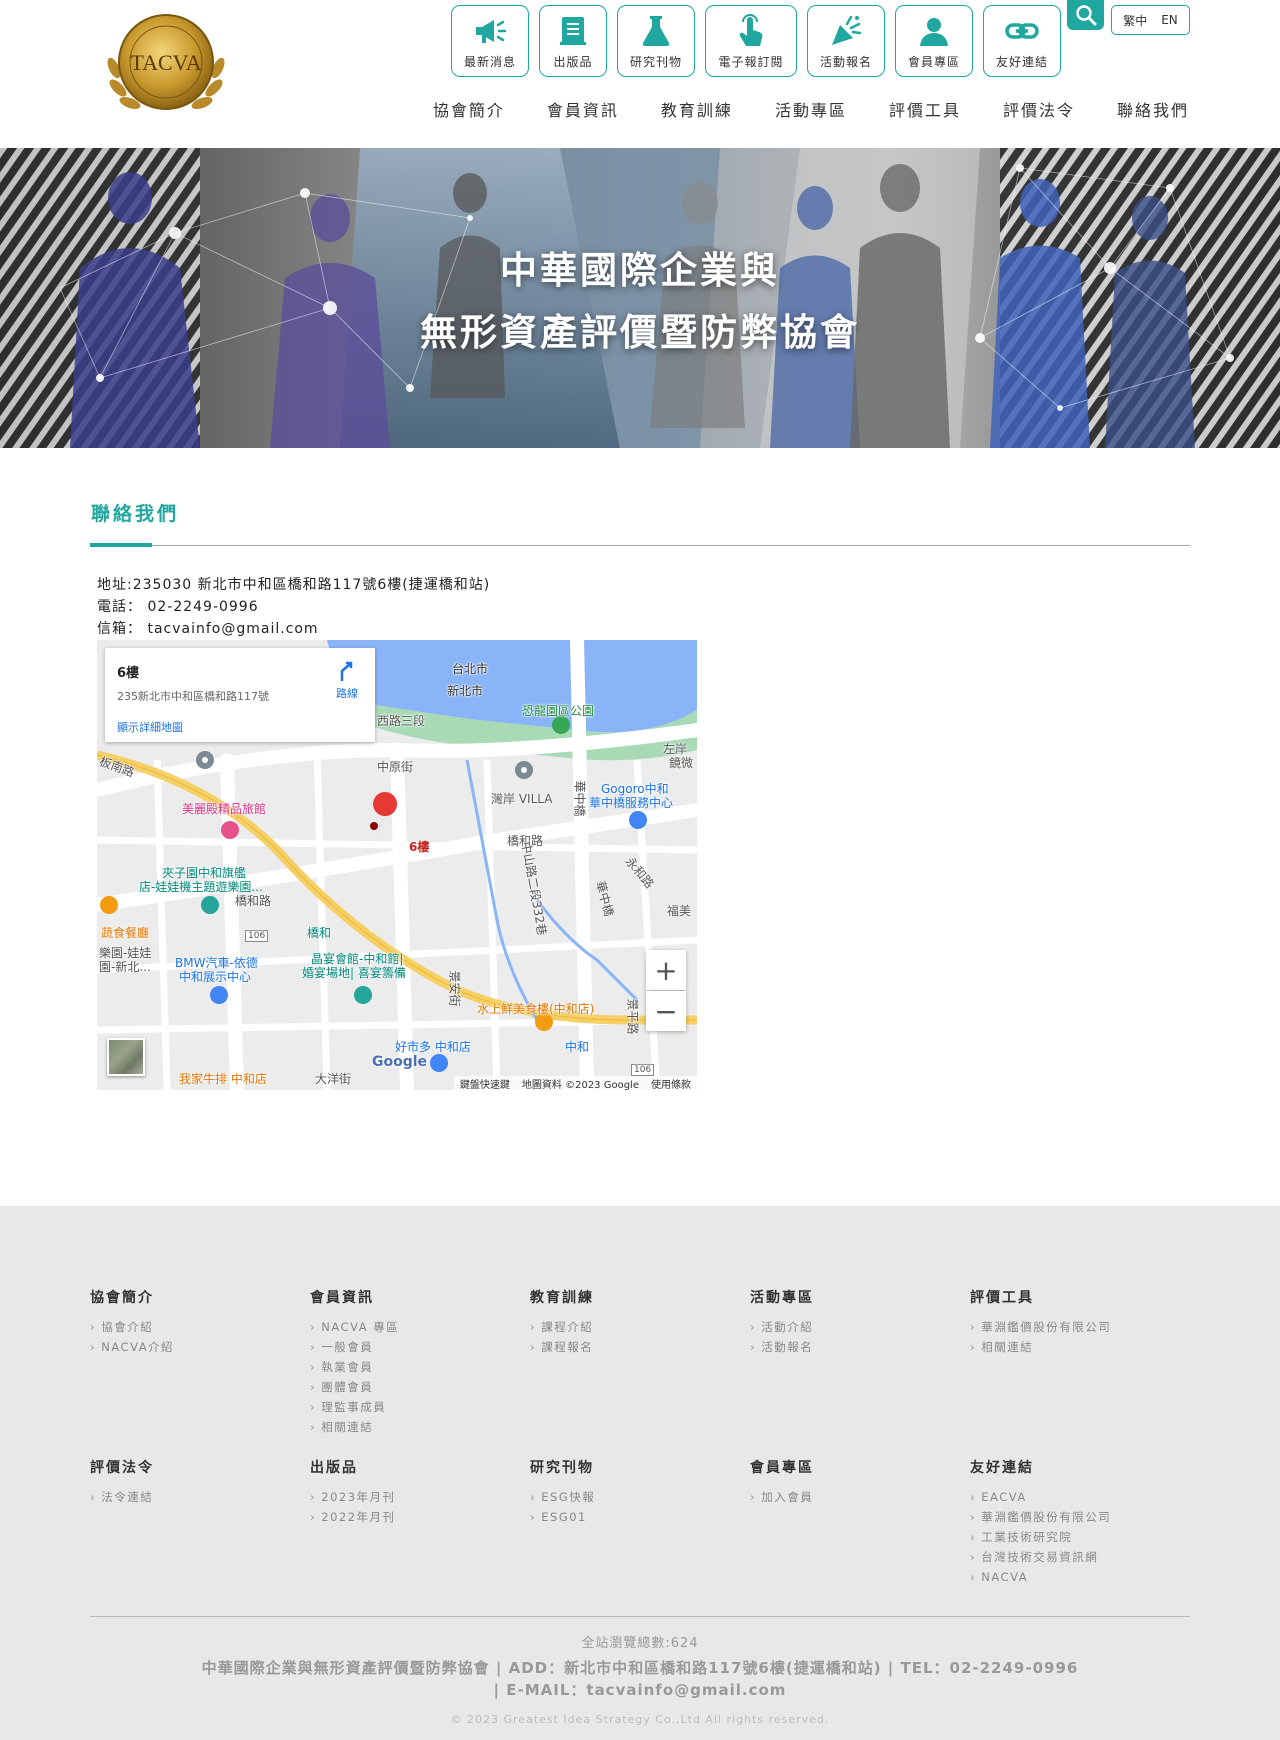  I want to click on icon-nav-publications: 出版品, so click(573, 41).